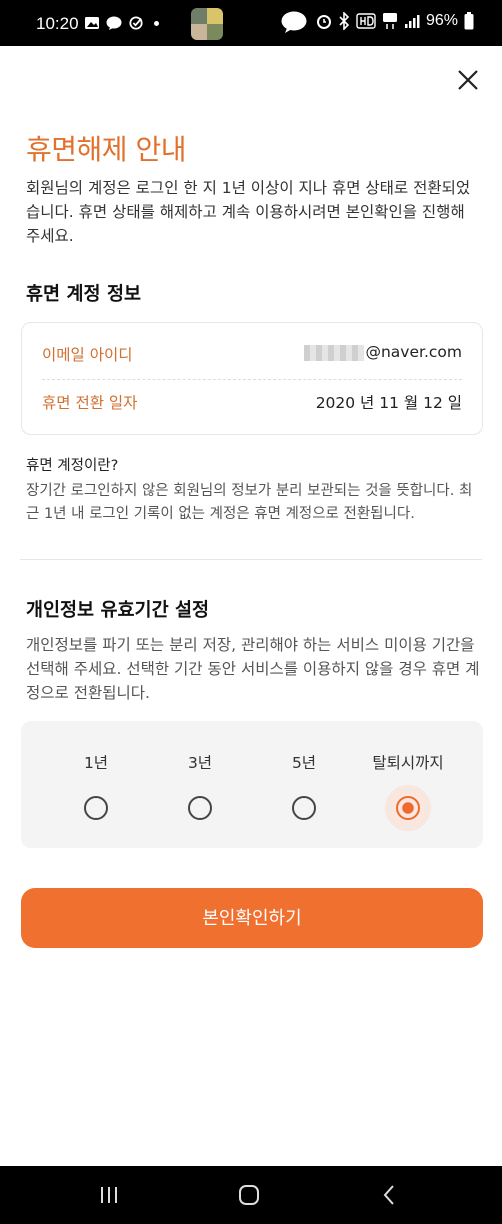 The width and height of the screenshot is (502, 1224). What do you see at coordinates (200, 784) in the screenshot?
I see `period-option-3y: 3년` at bounding box center [200, 784].